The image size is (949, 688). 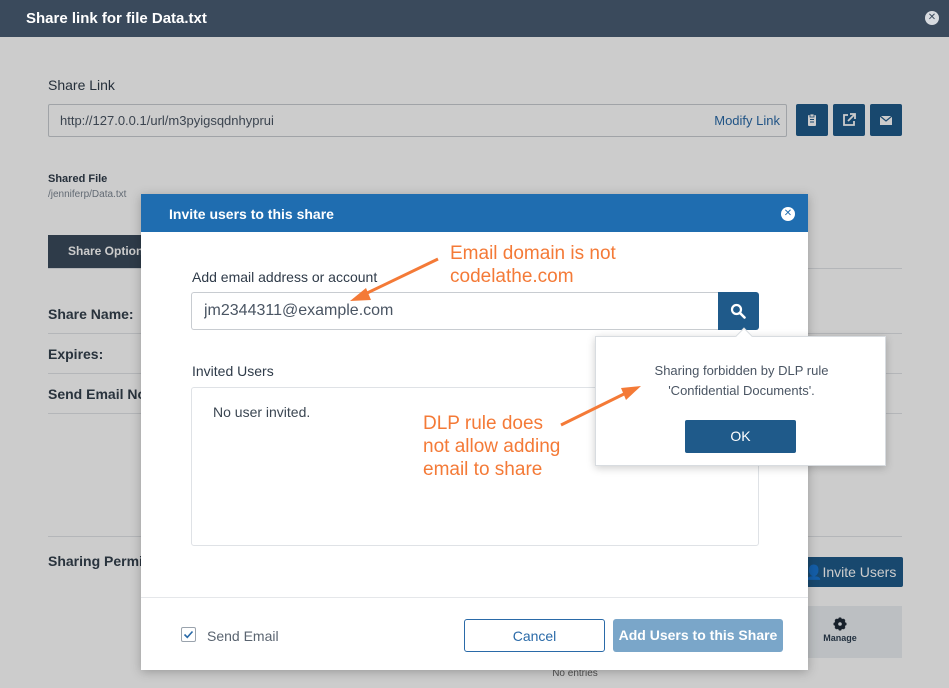 What do you see at coordinates (495, 342) in the screenshot?
I see `annotation-arrows` at bounding box center [495, 342].